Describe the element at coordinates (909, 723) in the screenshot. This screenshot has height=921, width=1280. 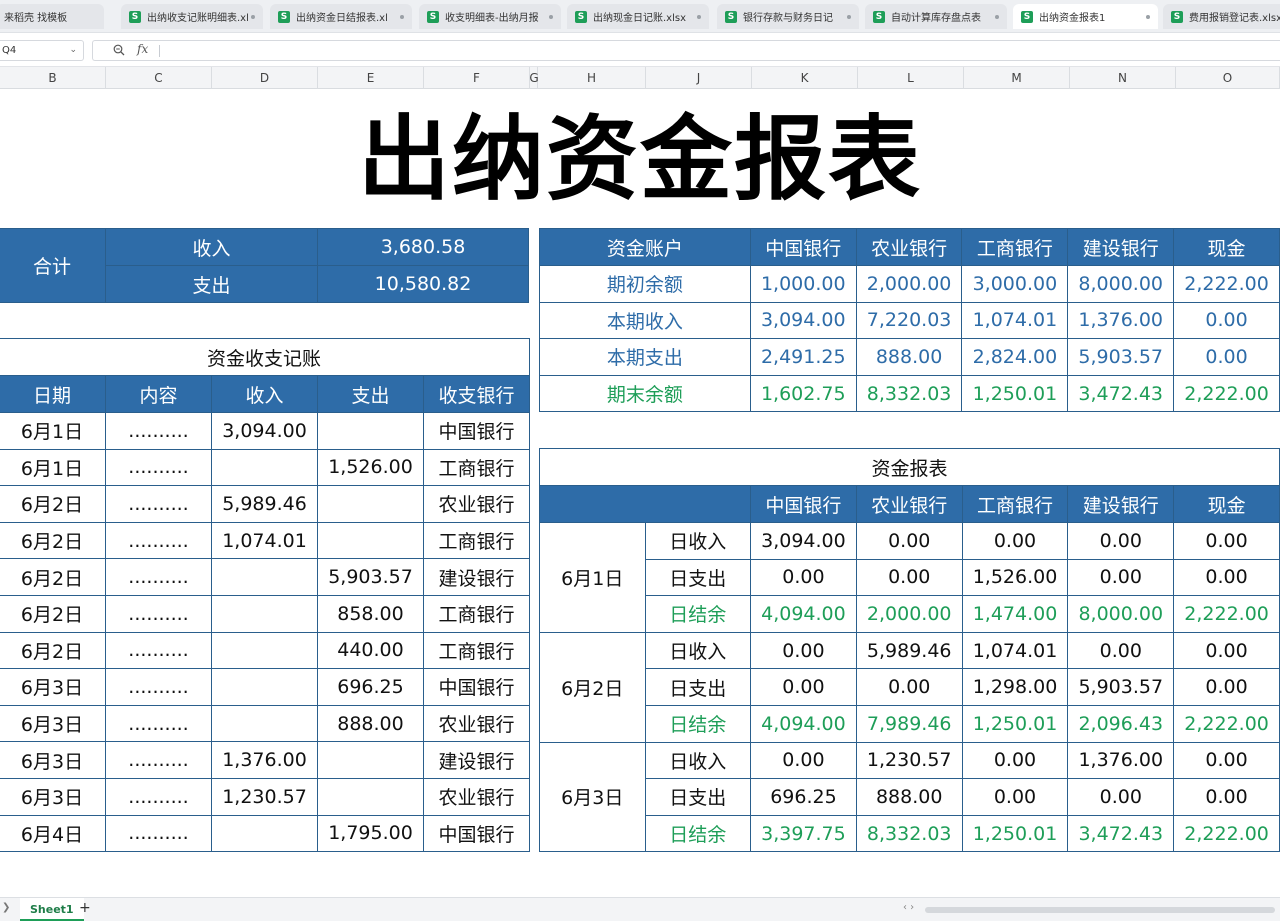
I see `table-cell: 7,989.46` at that location.